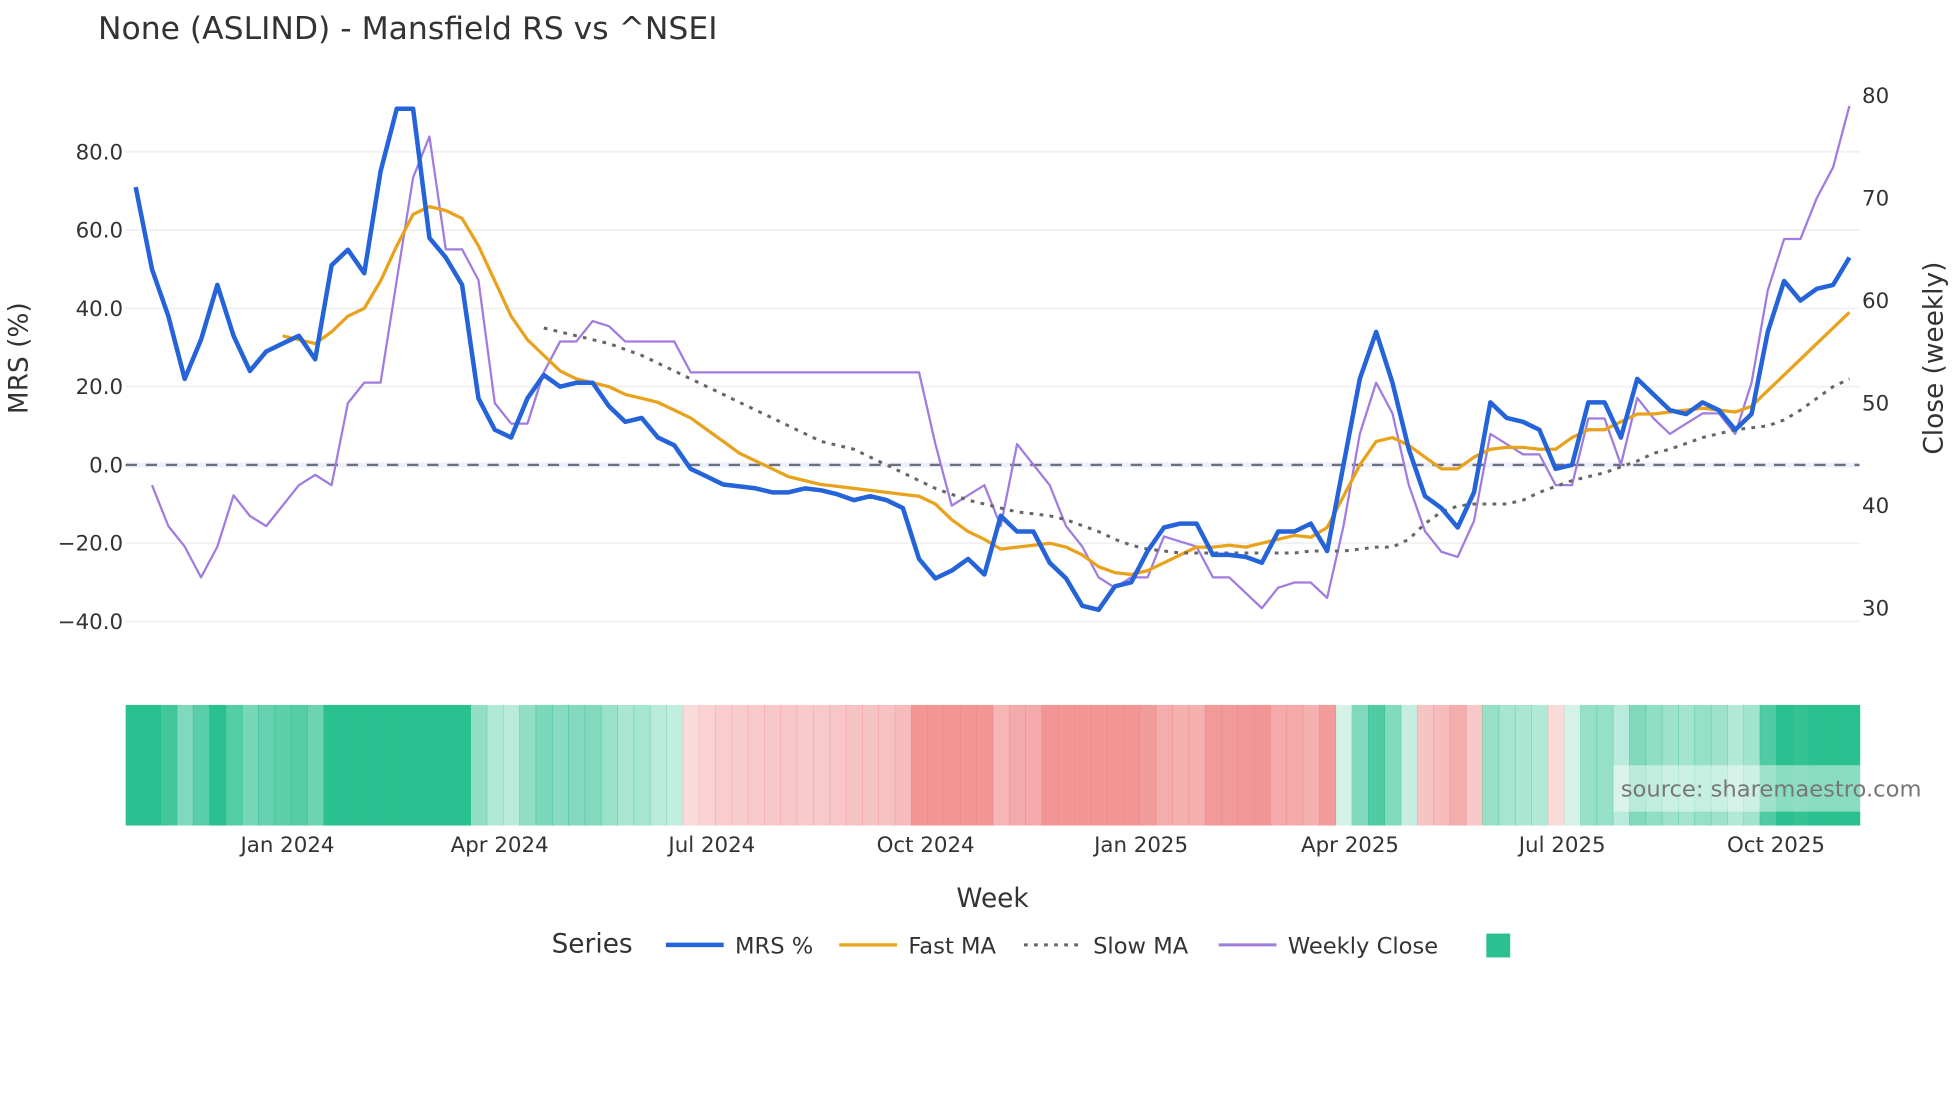 The height and width of the screenshot is (1102, 1960). I want to click on x-tick-label: Oct 2024, so click(926, 845).